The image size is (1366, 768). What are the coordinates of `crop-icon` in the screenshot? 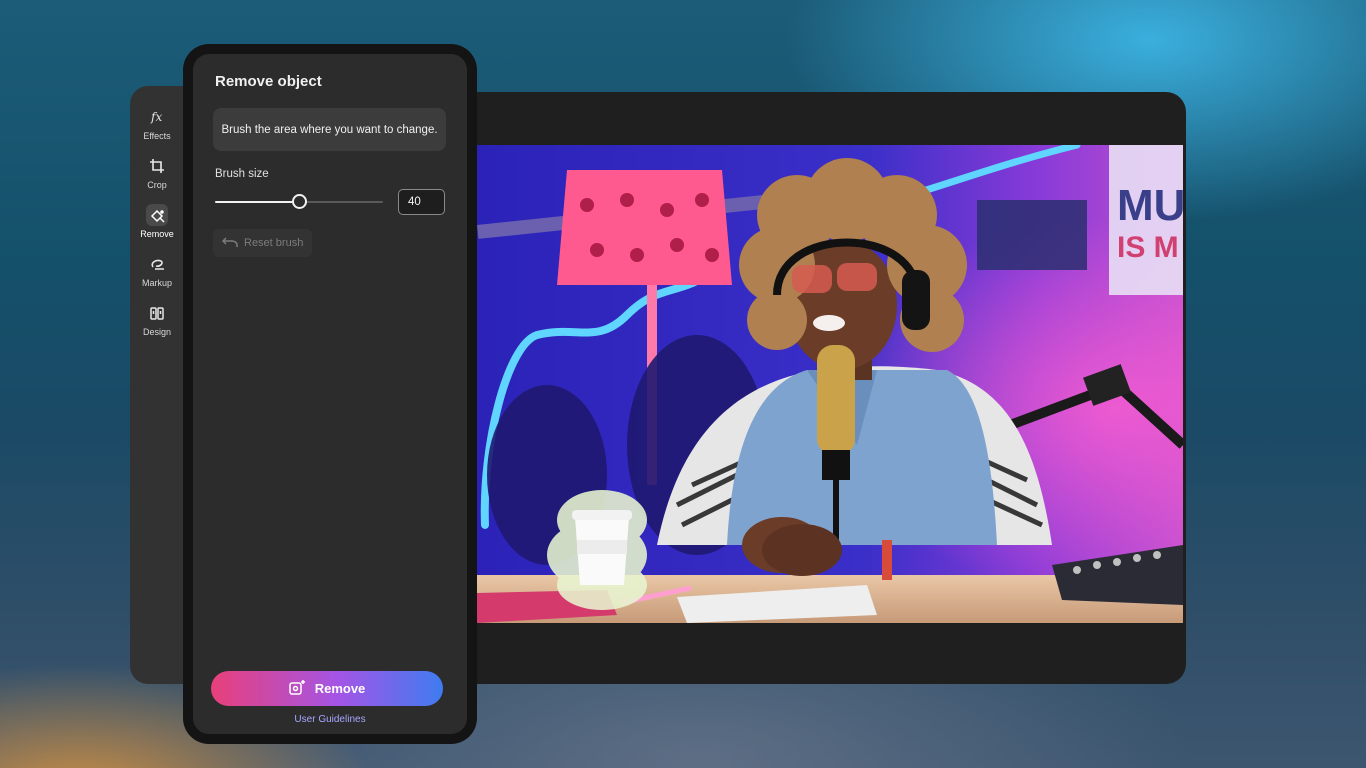 It's located at (157, 166).